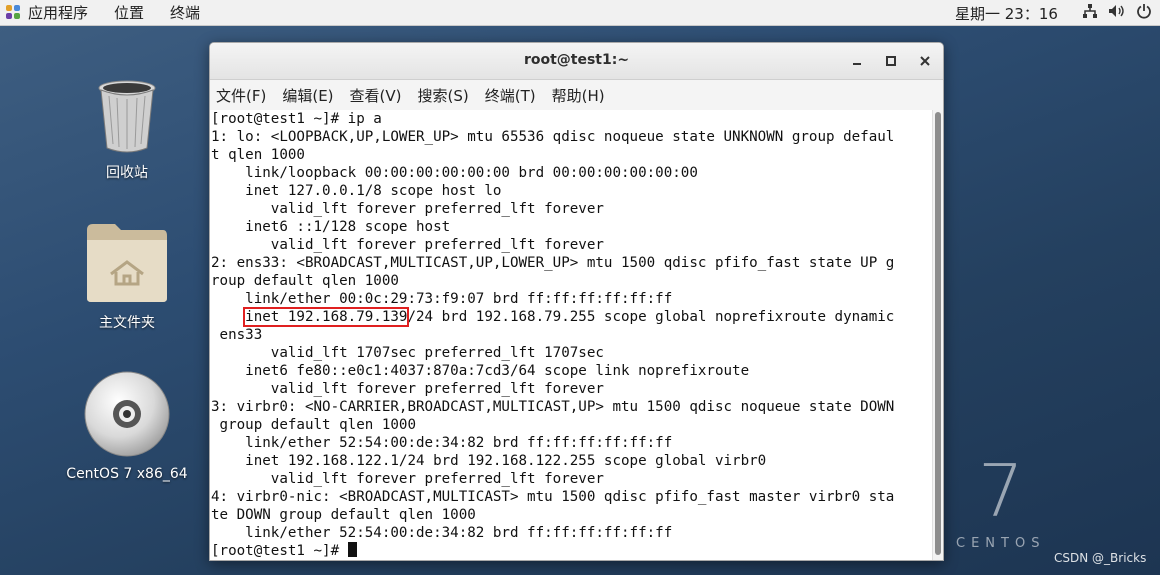 The width and height of the screenshot is (1160, 575). What do you see at coordinates (14, 12) in the screenshot?
I see `applications-icon` at bounding box center [14, 12].